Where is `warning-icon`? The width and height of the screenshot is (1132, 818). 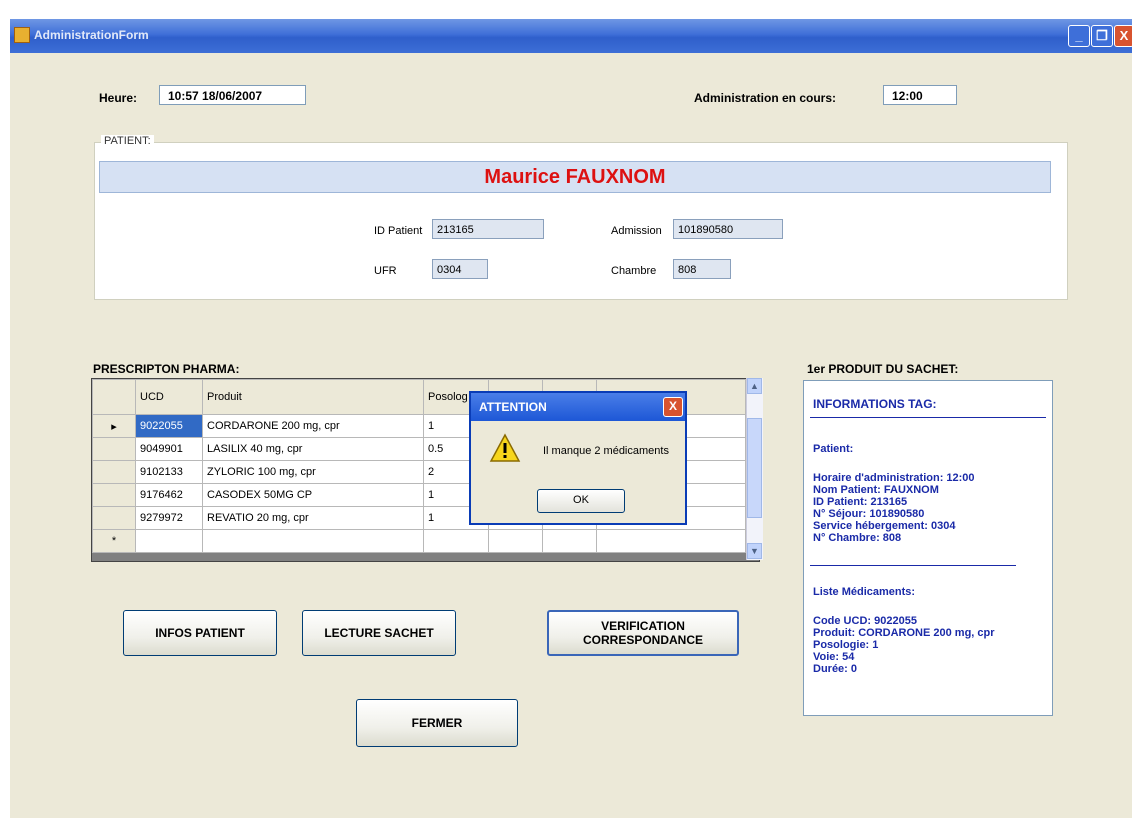
warning-icon is located at coordinates (505, 447).